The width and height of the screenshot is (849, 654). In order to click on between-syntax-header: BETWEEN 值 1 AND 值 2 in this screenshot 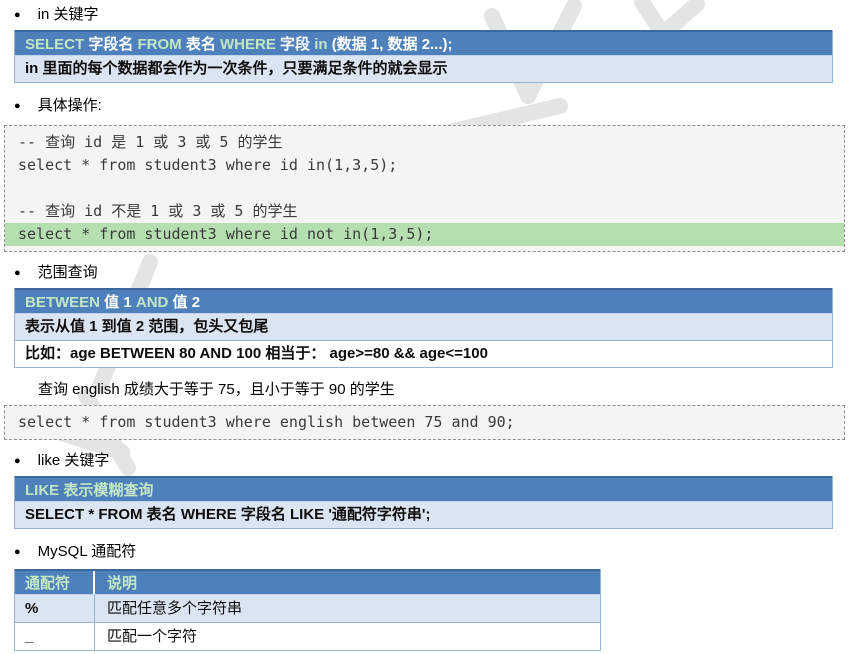, I will do `click(423, 300)`.